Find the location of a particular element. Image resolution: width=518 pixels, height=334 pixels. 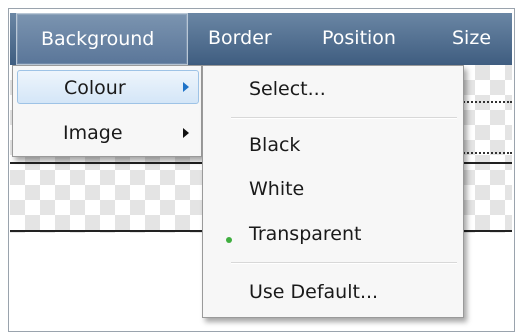

background-dropdown: Colour Image is located at coordinates (107, 111).